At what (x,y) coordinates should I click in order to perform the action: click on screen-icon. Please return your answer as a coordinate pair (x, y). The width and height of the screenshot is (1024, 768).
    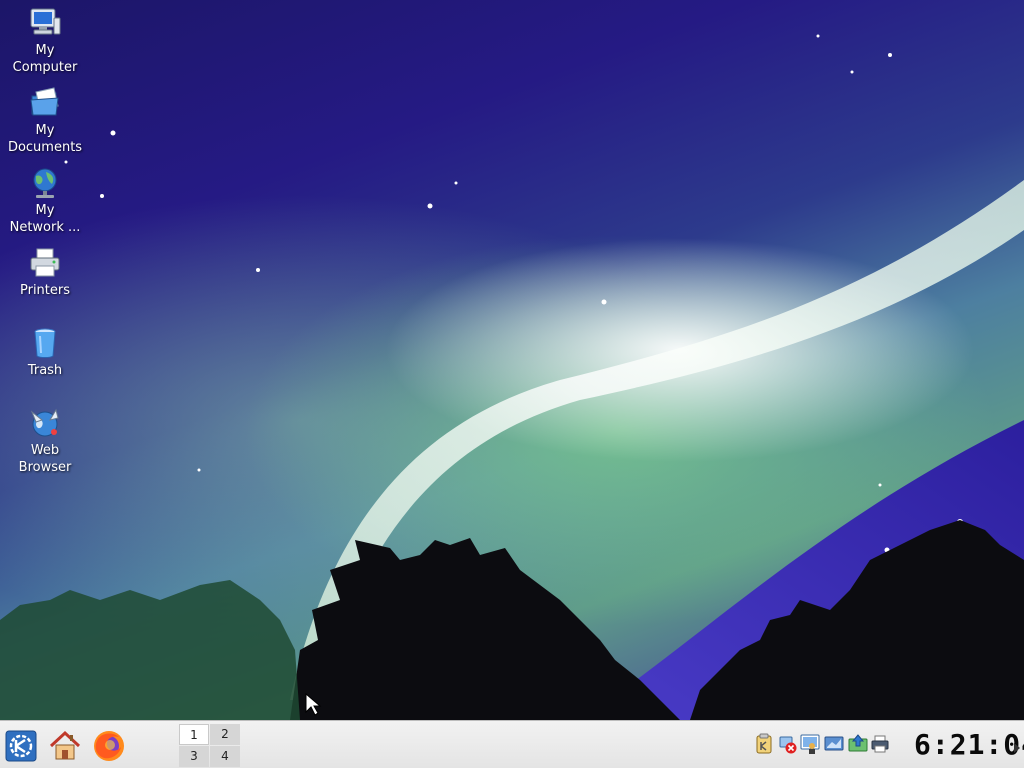
    Looking at the image, I should click on (834, 743).